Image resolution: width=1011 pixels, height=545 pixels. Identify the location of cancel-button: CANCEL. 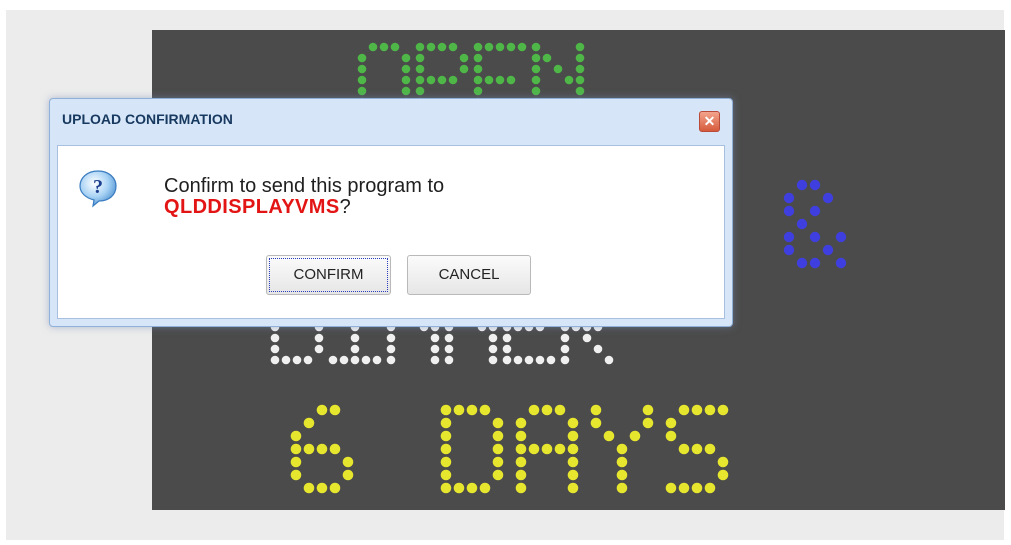
(469, 275).